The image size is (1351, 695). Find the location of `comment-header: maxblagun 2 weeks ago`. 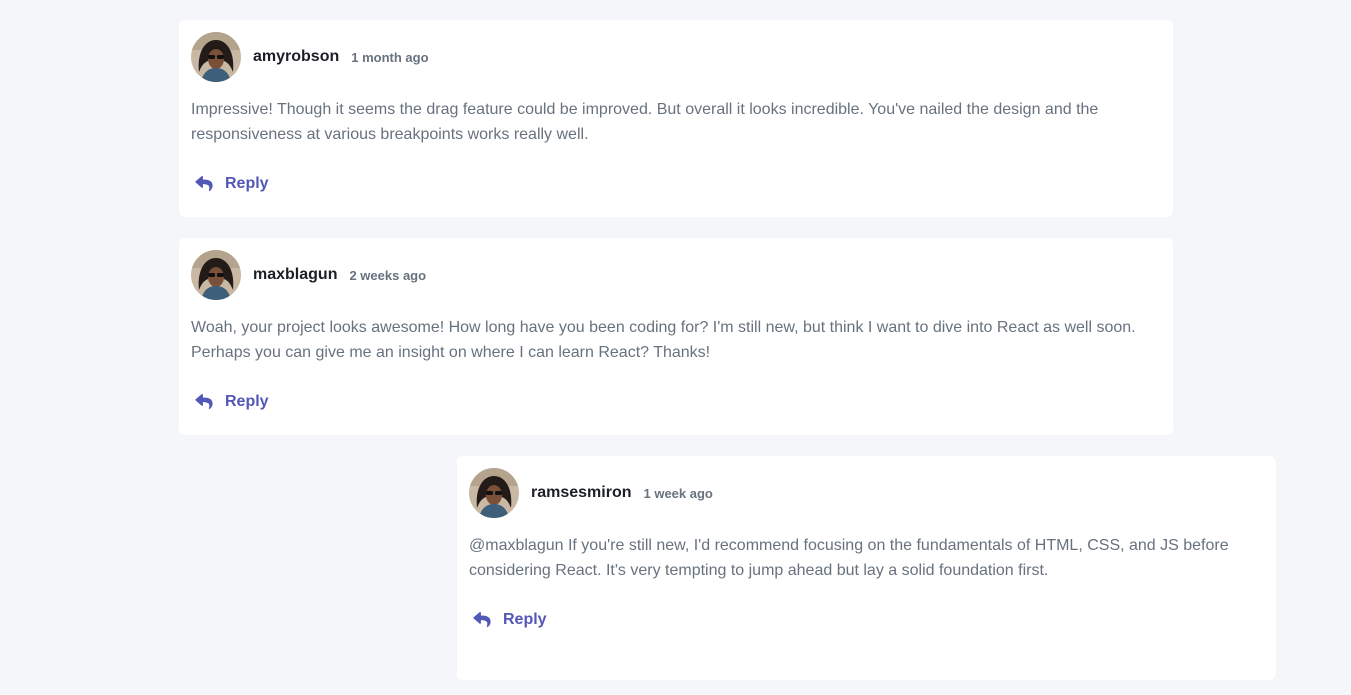

comment-header: maxblagun 2 weeks ago is located at coordinates (308, 275).